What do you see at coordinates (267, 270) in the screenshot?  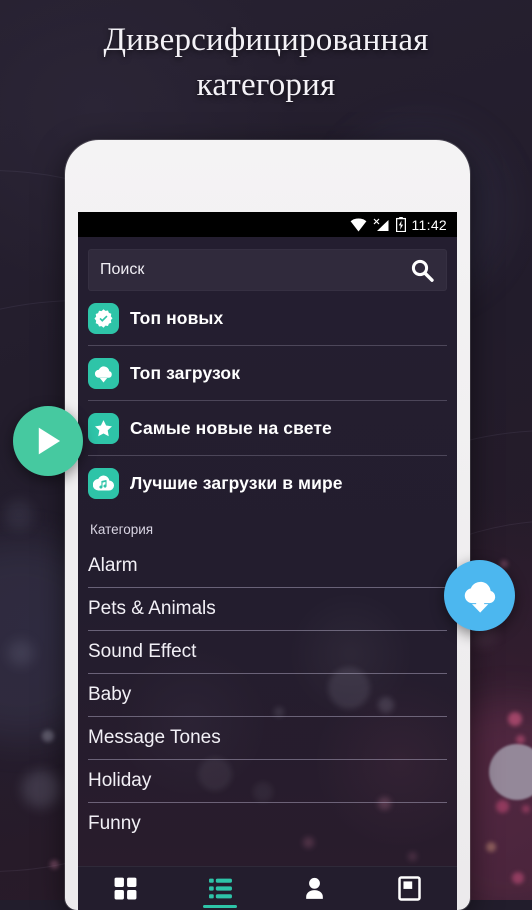 I see `search-input: Поиск` at bounding box center [267, 270].